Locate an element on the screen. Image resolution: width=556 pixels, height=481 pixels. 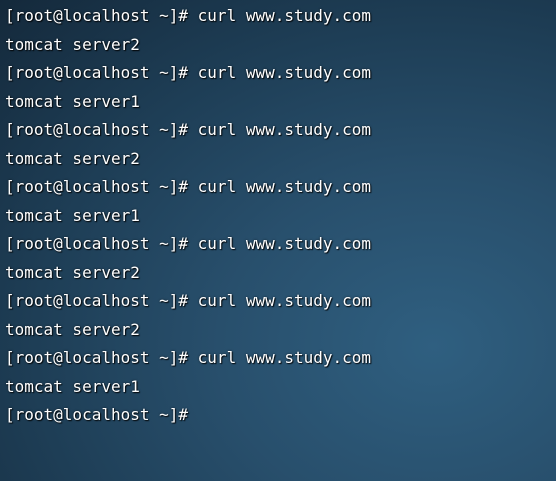
final-shell-prompt: [root@localhost ~]# is located at coordinates (96, 414).